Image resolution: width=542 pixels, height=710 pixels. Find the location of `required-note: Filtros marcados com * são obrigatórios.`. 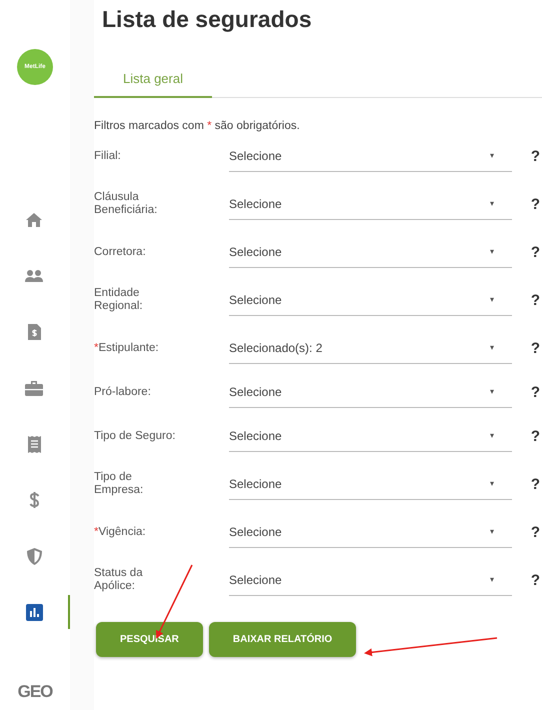

required-note: Filtros marcados com * são obrigatórios. is located at coordinates (197, 126).